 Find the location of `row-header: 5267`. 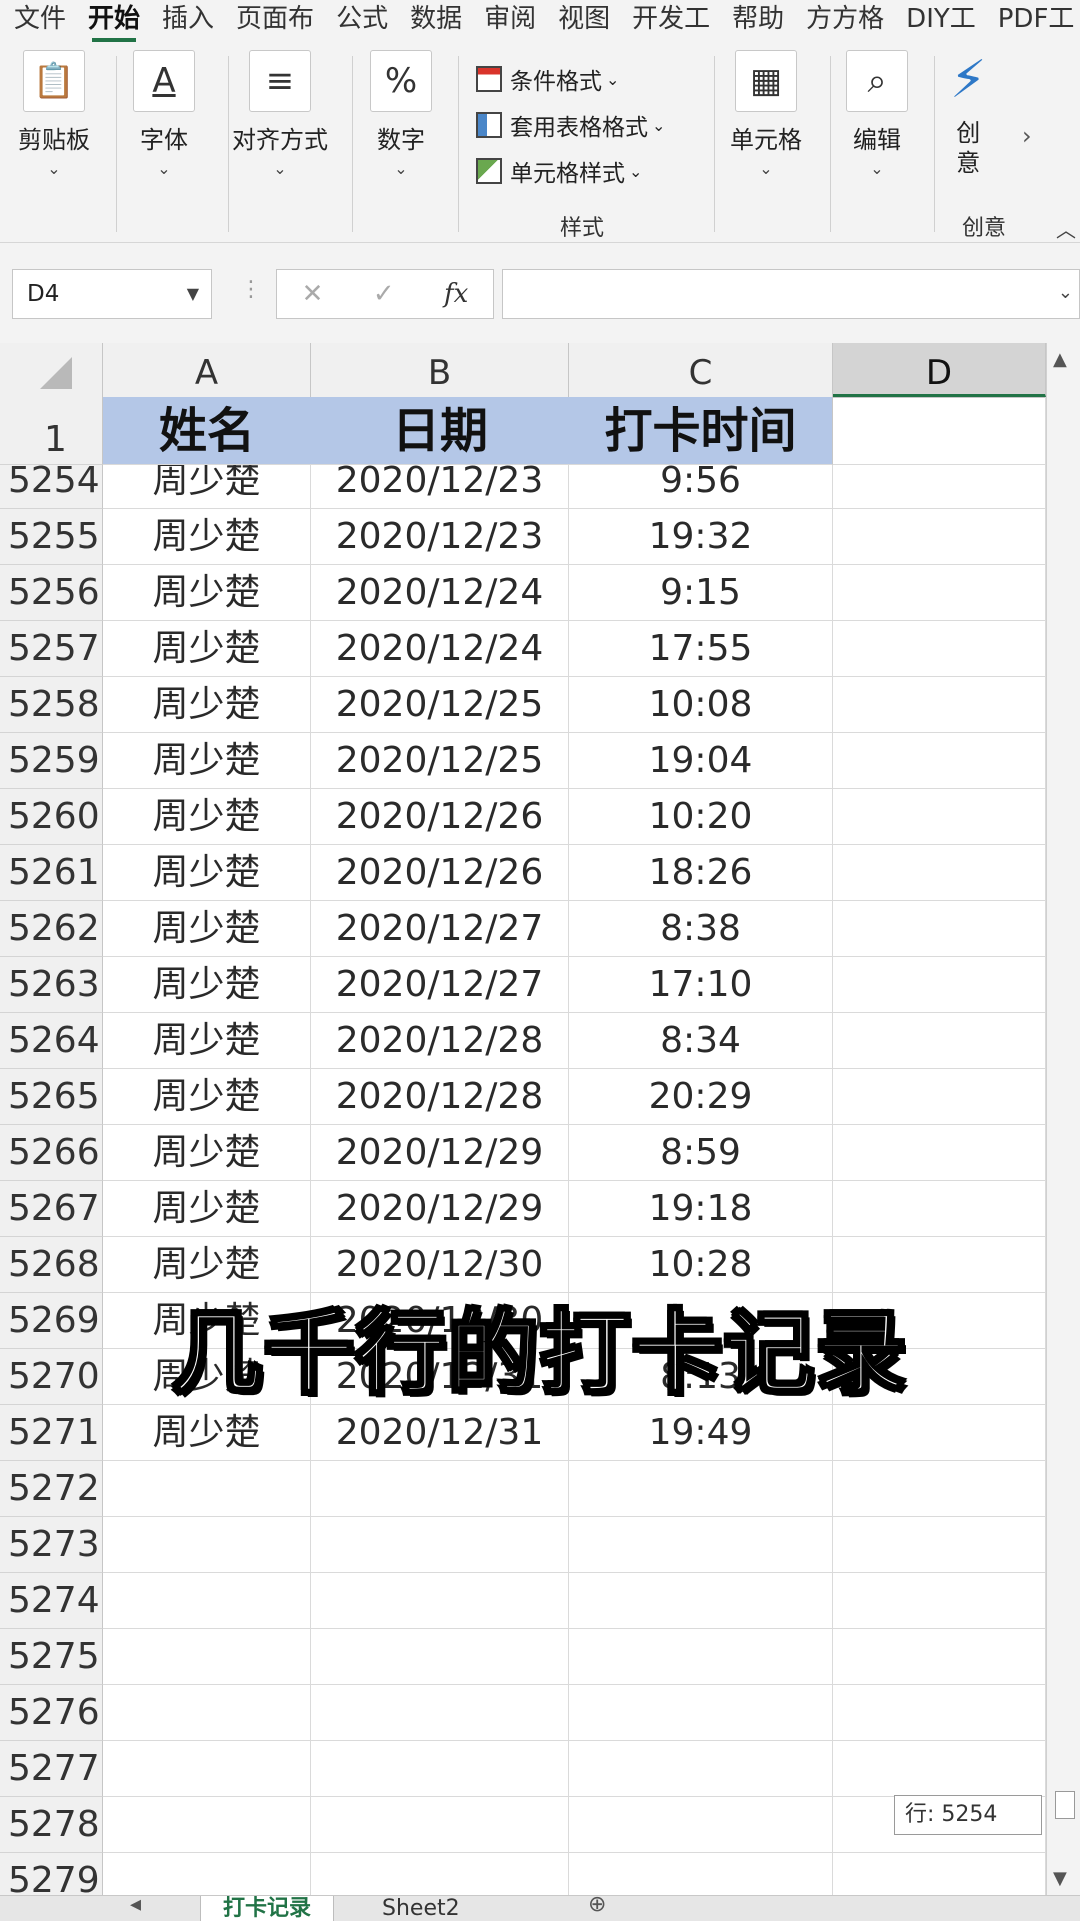

row-header: 5267 is located at coordinates (51, 1209).